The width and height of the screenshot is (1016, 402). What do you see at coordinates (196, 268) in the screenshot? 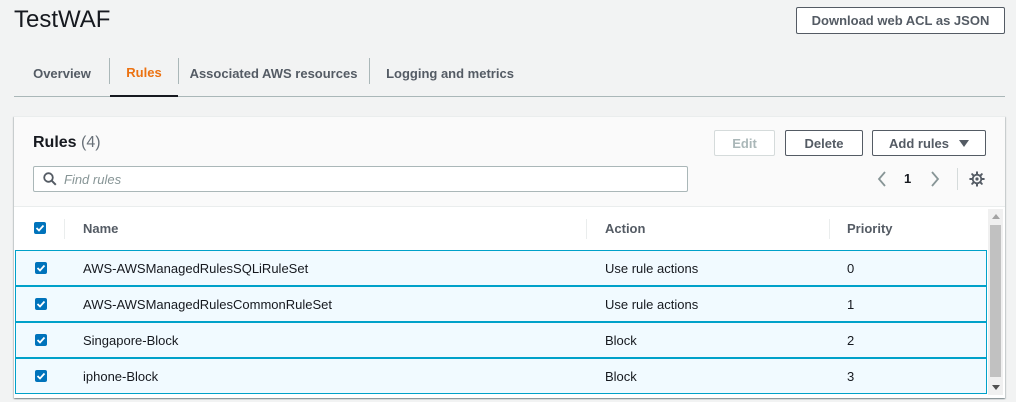
I see `rule-name: AWS-AWSManagedRulesSQLiRuleSet` at bounding box center [196, 268].